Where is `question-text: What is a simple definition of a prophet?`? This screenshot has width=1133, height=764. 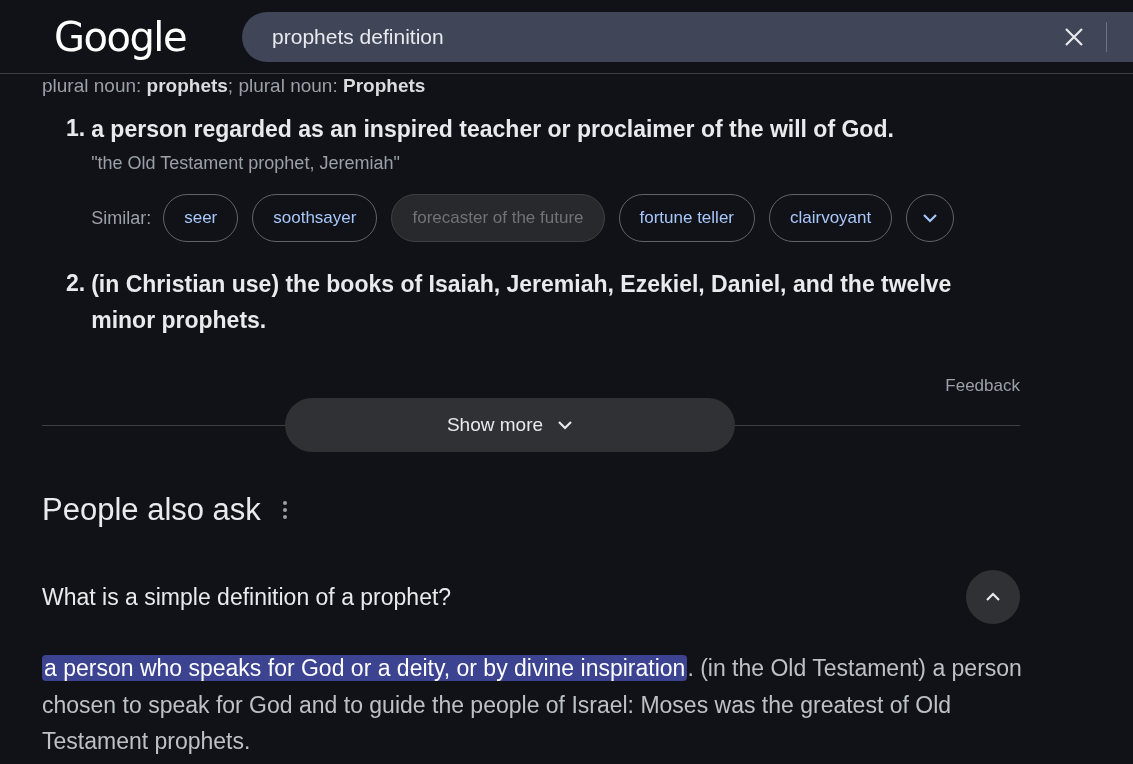
question-text: What is a simple definition of a prophet? is located at coordinates (247, 597).